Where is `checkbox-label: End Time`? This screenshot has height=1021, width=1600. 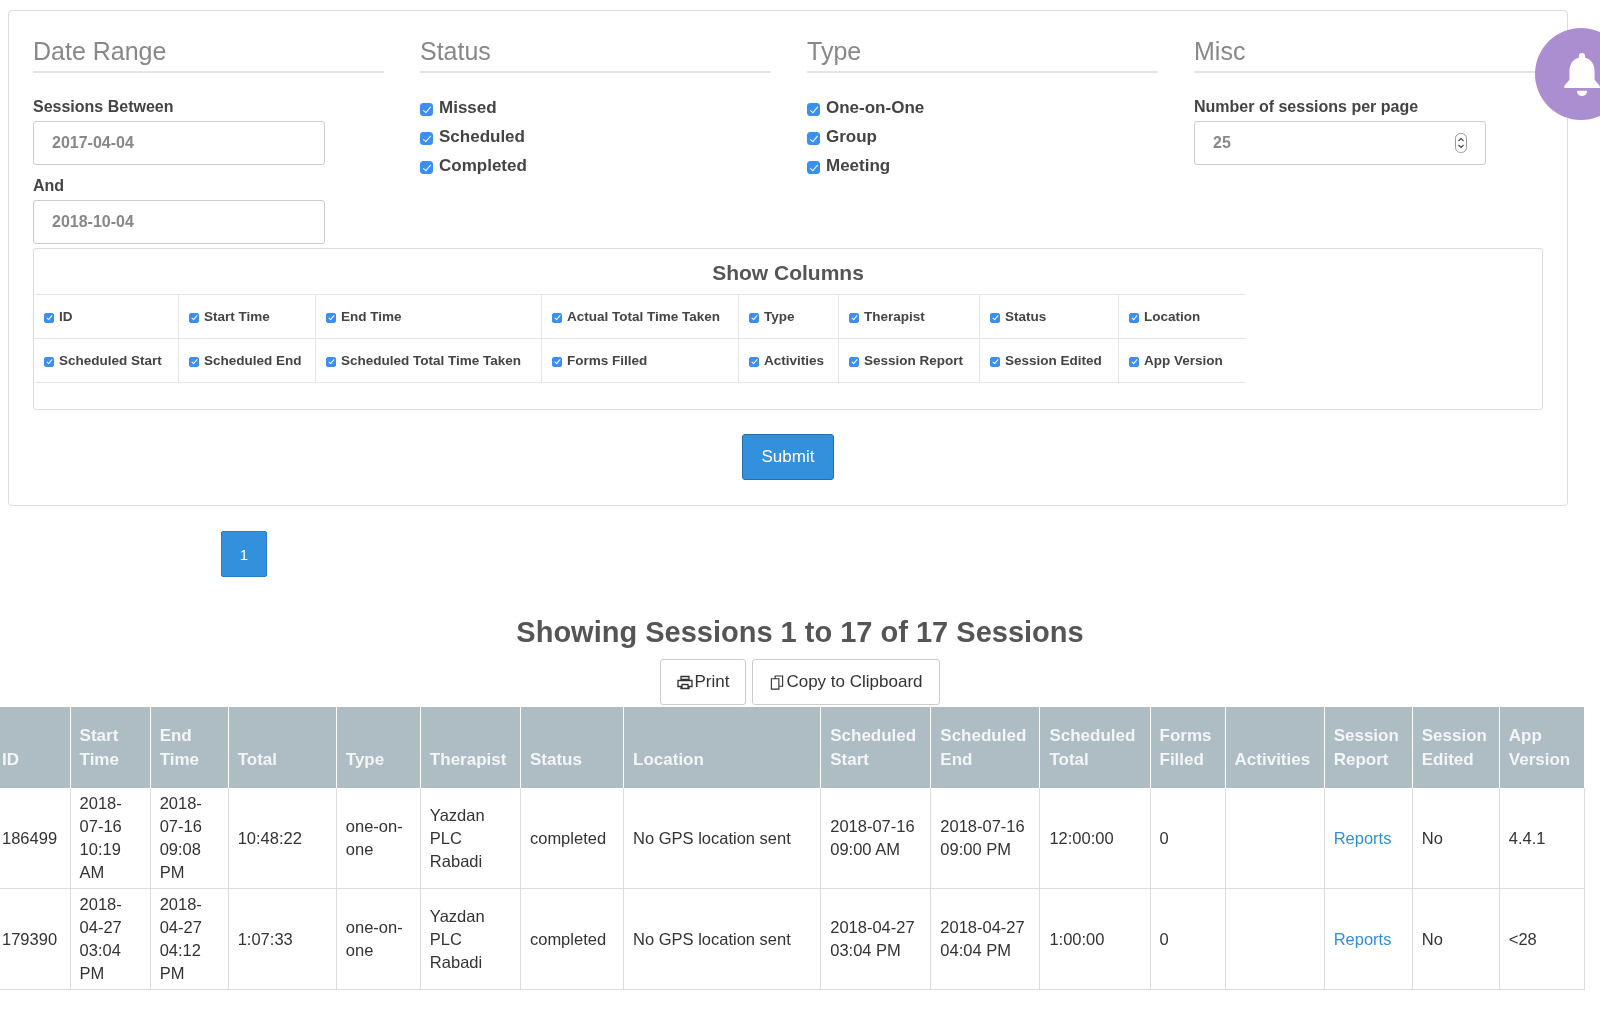 checkbox-label: End Time is located at coordinates (371, 316).